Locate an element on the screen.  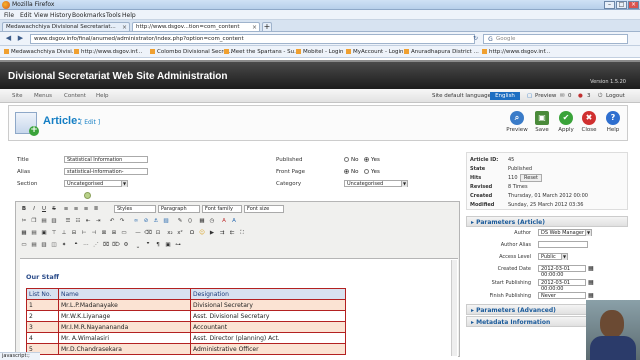
insert-col-after-icon: ⊣ is located at coordinates (94, 233).